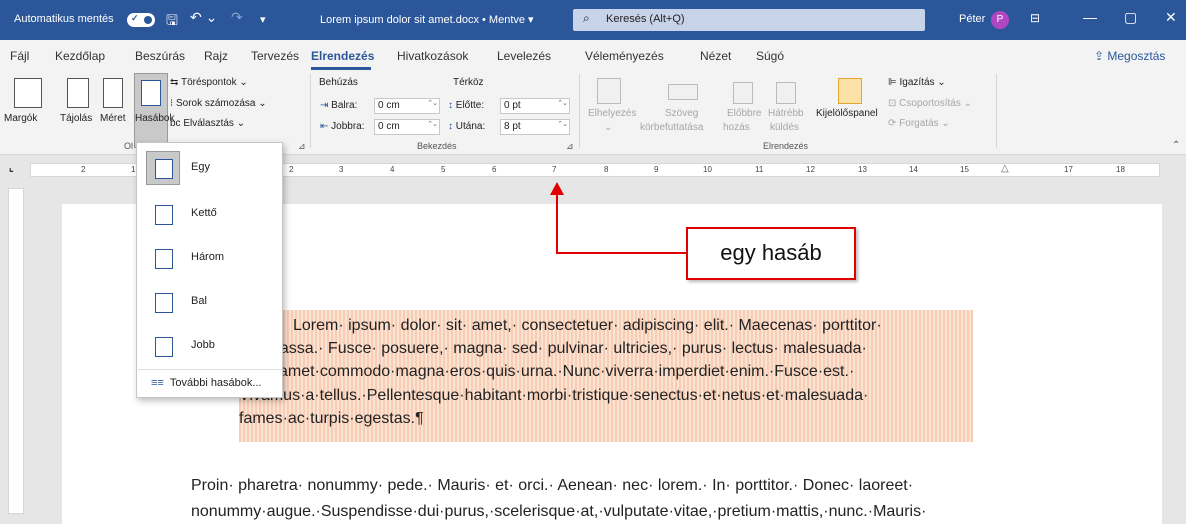 Image resolution: width=1186 pixels, height=524 pixels. Describe the element at coordinates (80, 56) in the screenshot. I see `tab-home: Kezdőlap` at that location.